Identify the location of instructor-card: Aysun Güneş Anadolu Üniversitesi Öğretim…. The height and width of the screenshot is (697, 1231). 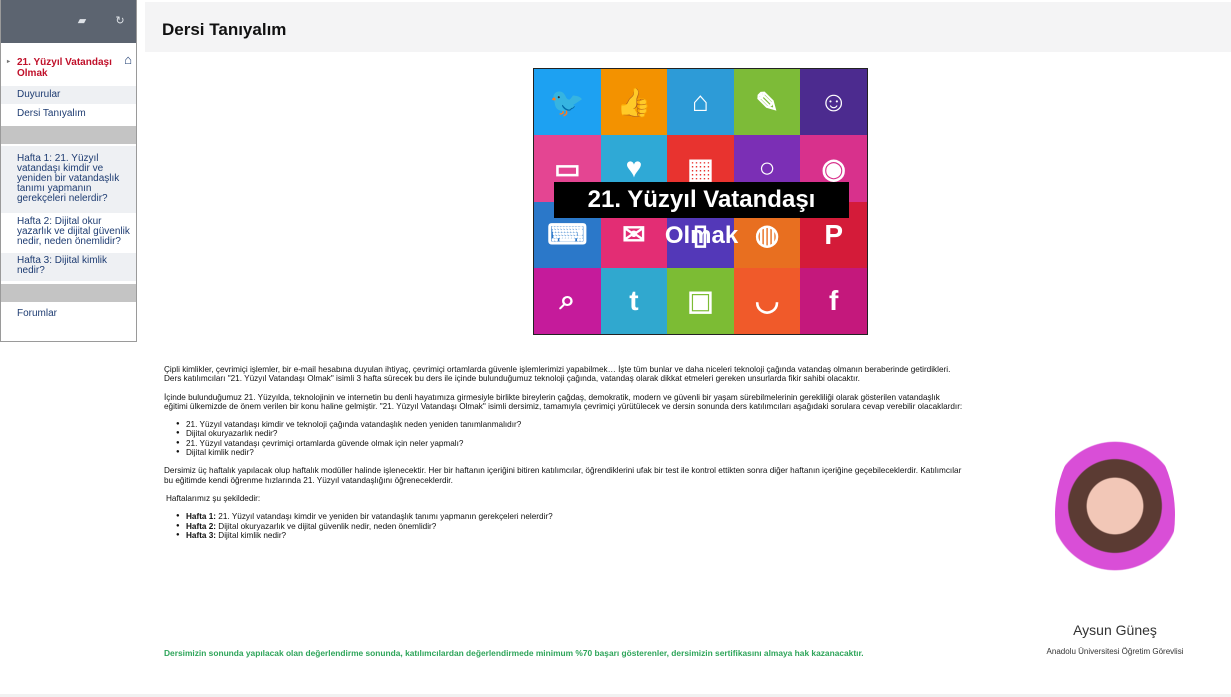
(1115, 540).